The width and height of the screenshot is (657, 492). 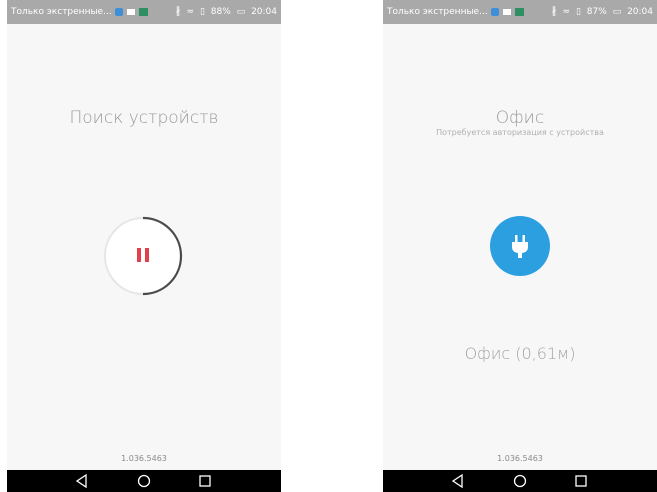 What do you see at coordinates (220, 12) in the screenshot?
I see `battery-percent: 88%` at bounding box center [220, 12].